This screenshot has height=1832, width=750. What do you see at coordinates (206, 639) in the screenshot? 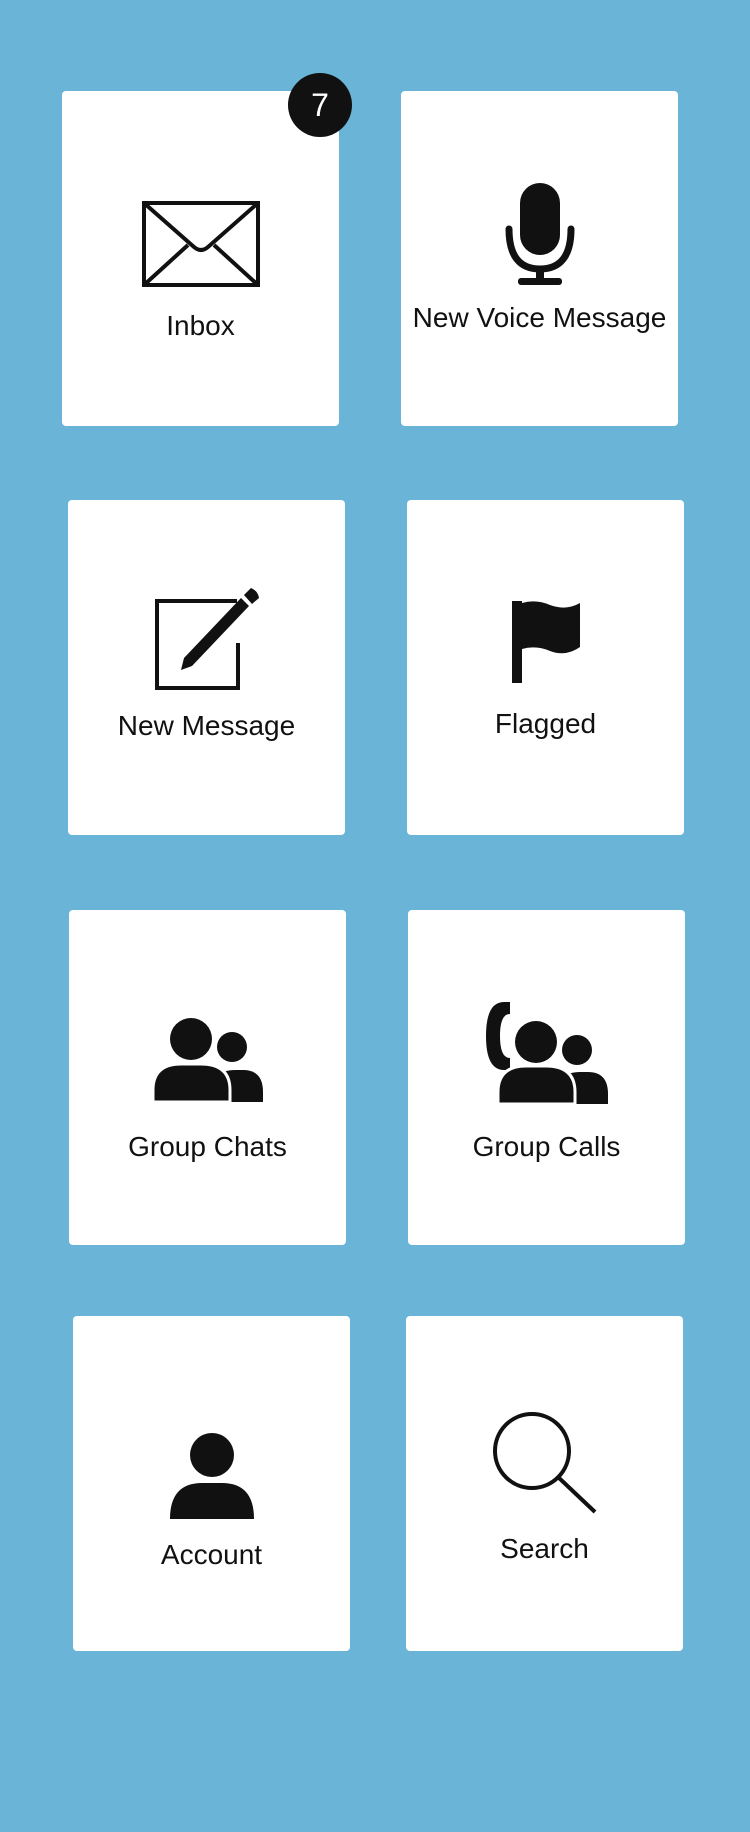
I see `compose-icon` at bounding box center [206, 639].